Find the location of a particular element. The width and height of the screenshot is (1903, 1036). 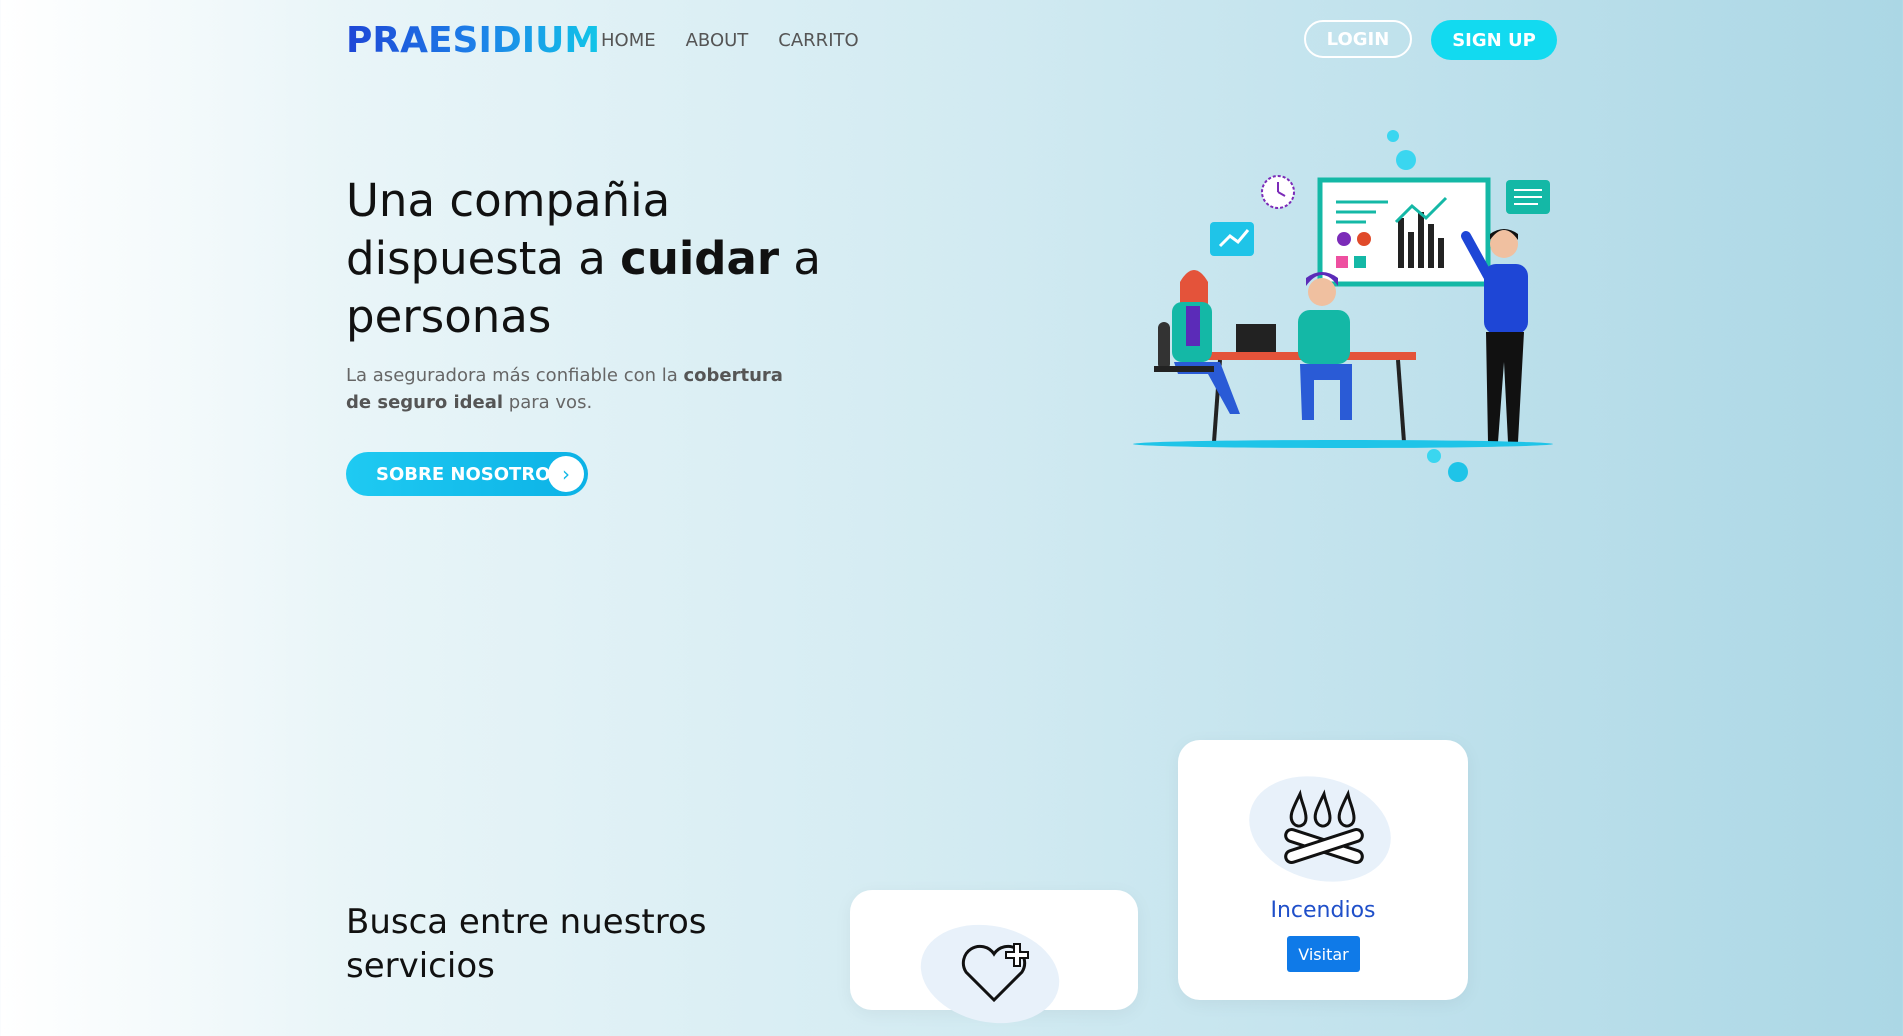

signup-button: SIGN UP is located at coordinates (1494, 40).